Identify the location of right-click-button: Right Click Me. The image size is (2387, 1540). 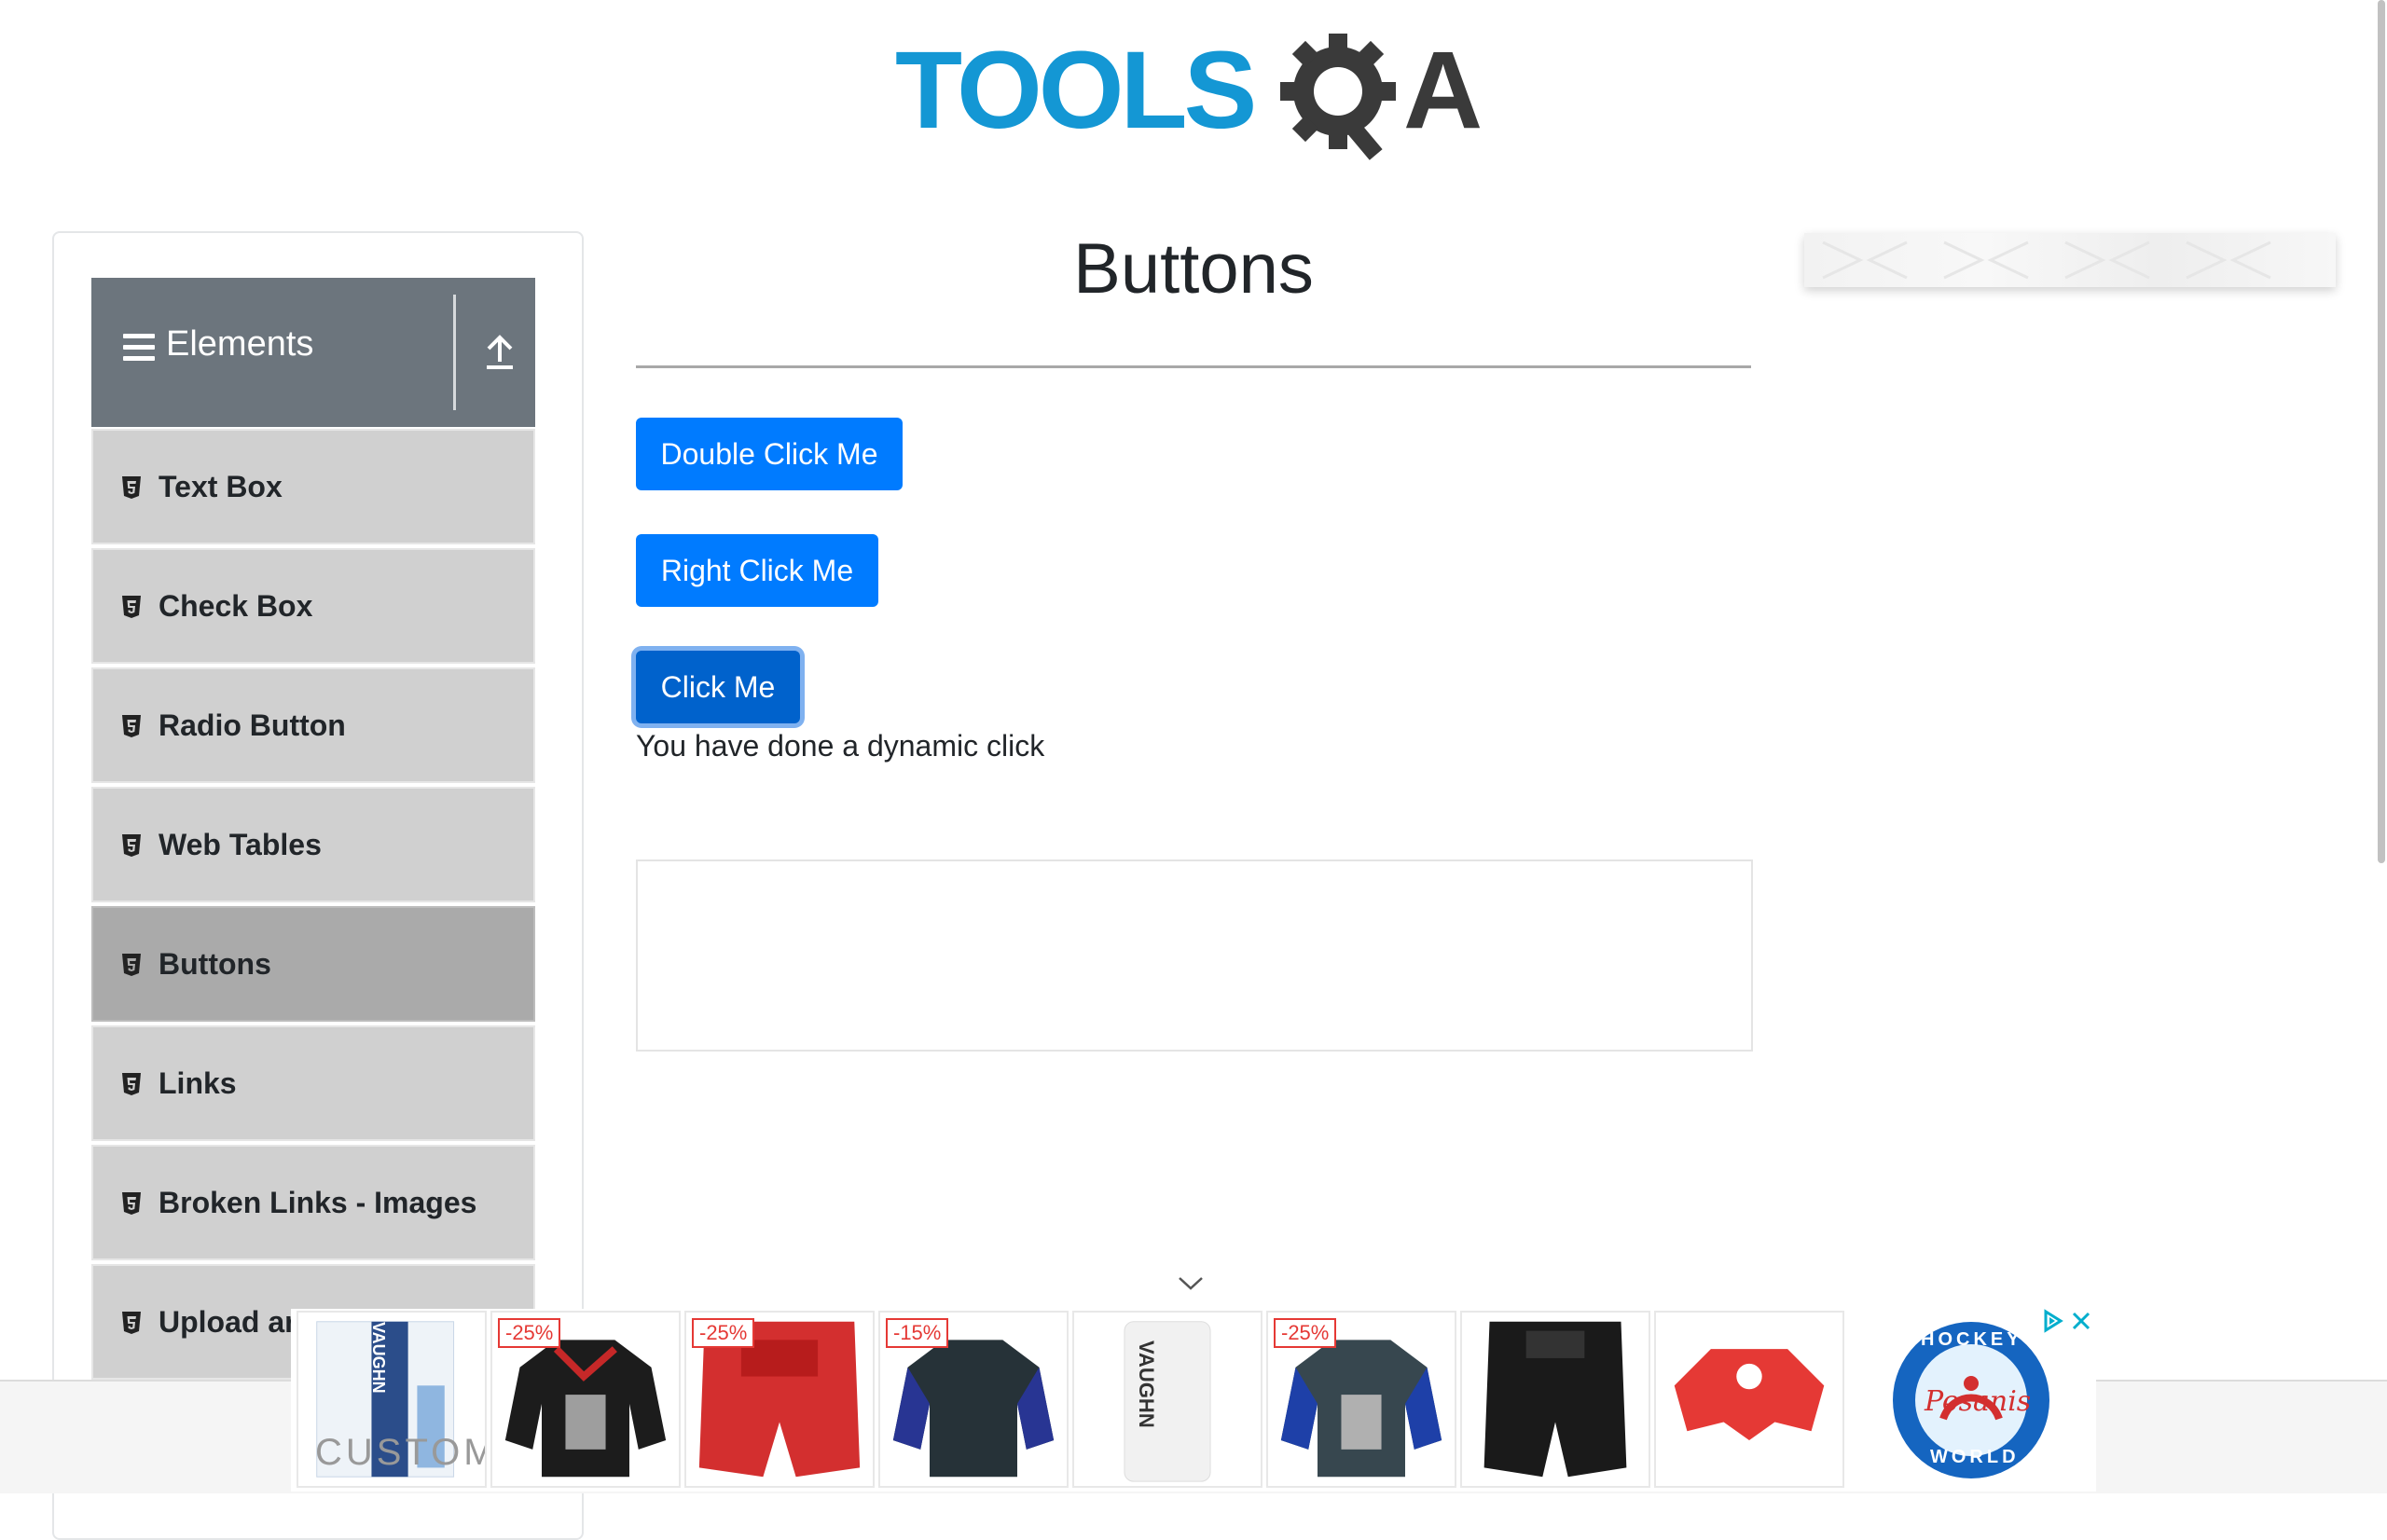
(757, 570).